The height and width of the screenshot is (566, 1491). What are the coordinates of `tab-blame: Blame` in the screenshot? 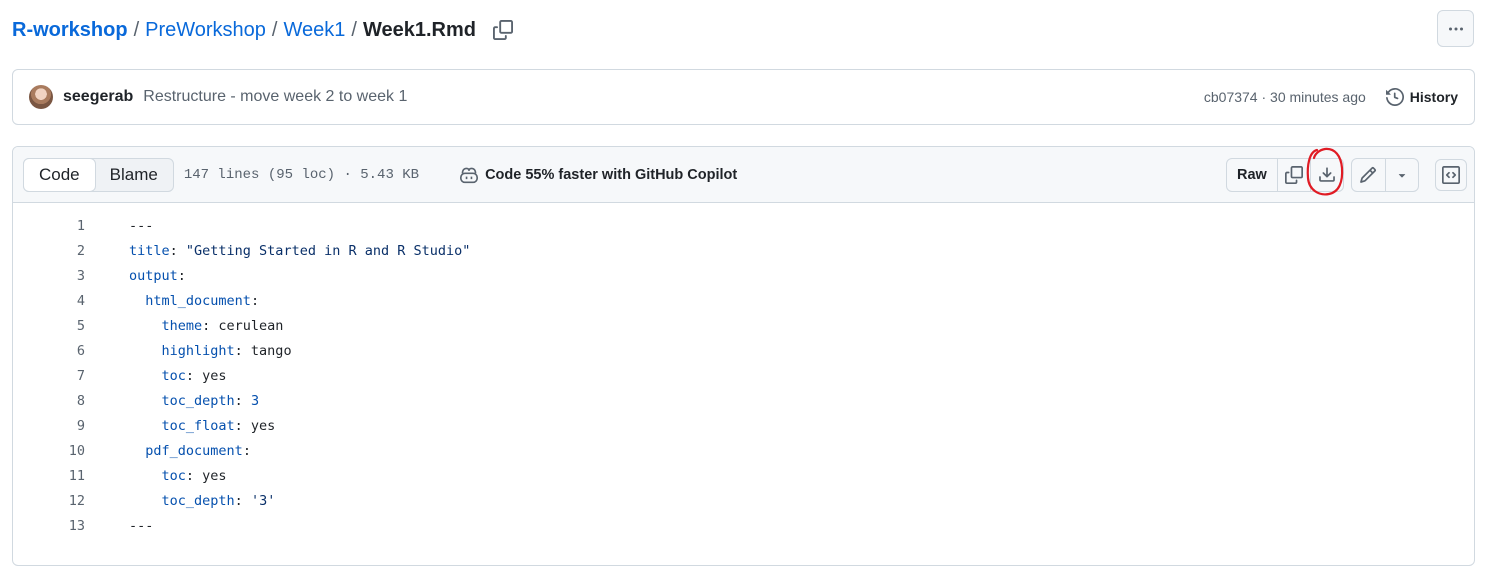 It's located at (134, 175).